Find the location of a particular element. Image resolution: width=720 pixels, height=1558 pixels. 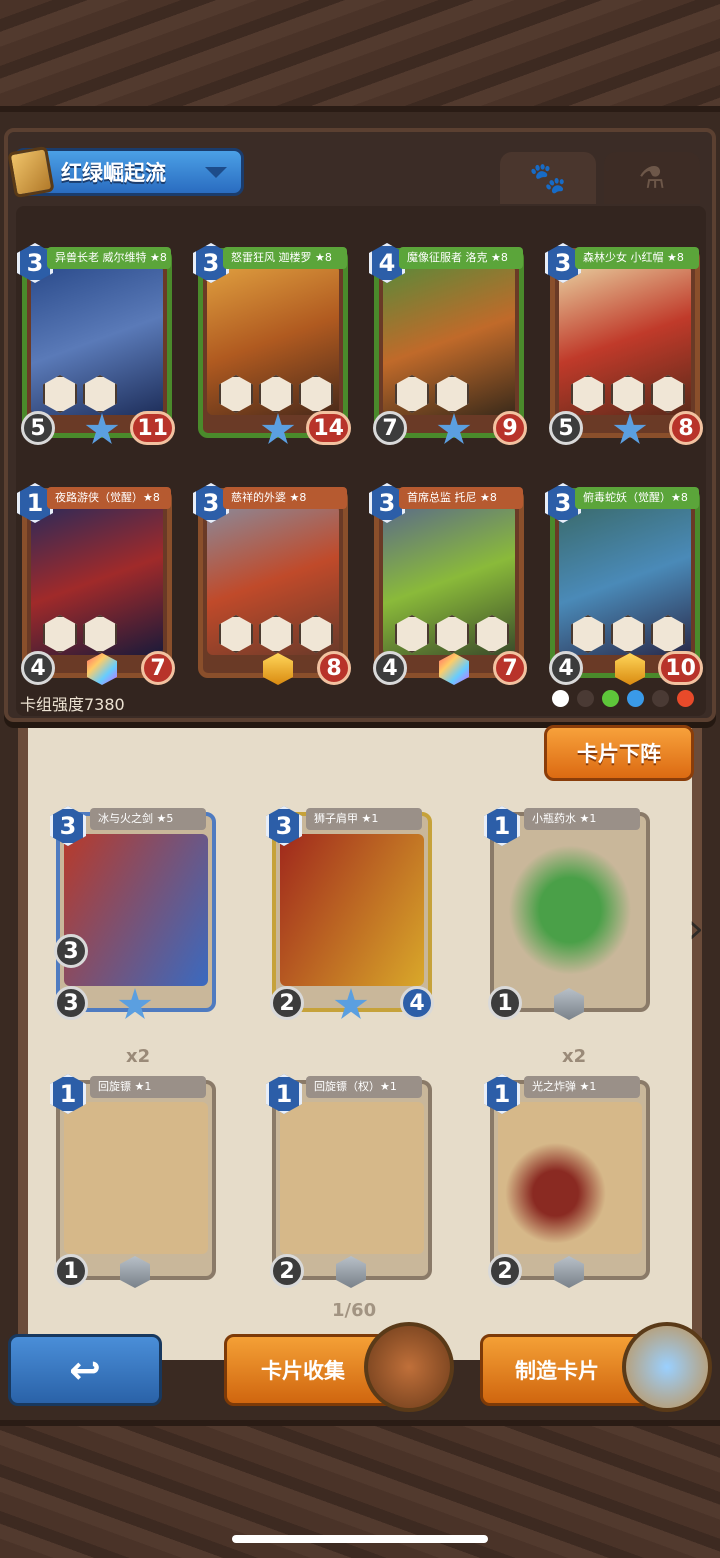

deck-book-icon is located at coordinates (31, 172).